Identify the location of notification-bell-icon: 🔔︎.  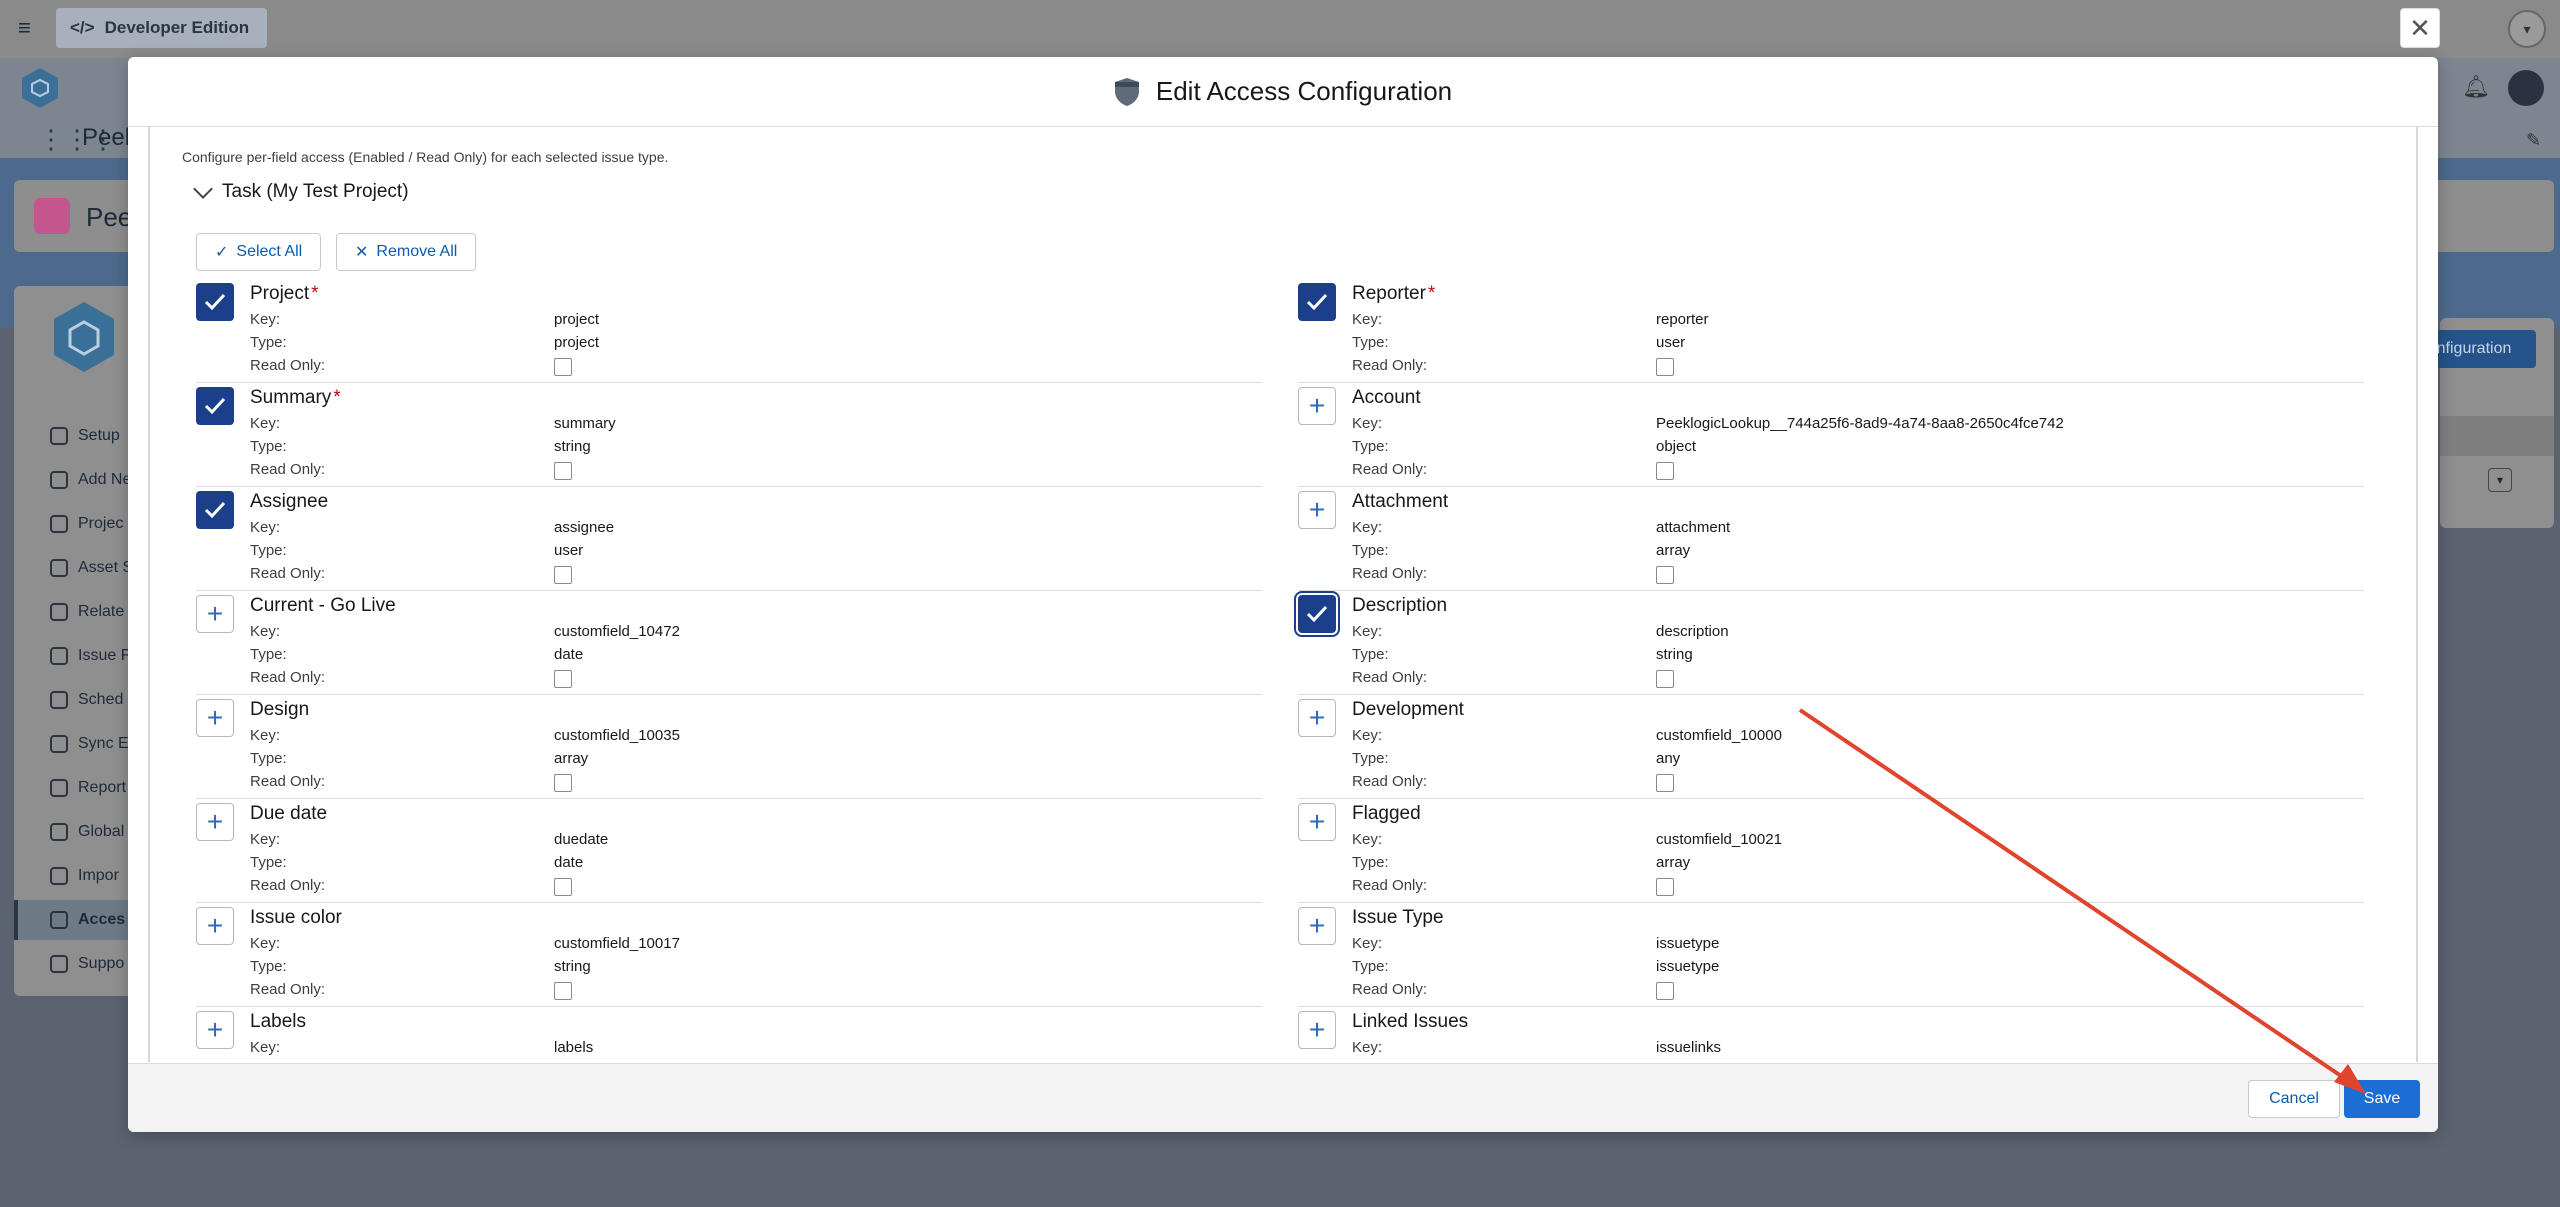
(2476, 87).